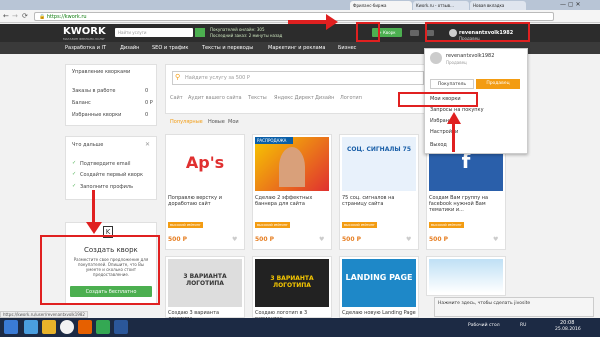 The height and width of the screenshot is (337, 600). I want to click on dropdown-role: Продавец, so click(456, 62).